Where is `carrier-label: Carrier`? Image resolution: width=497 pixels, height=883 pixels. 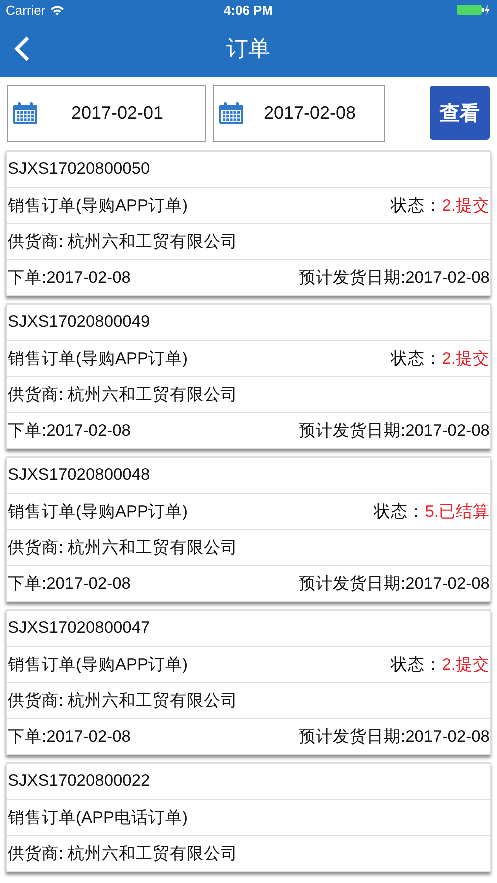 carrier-label: Carrier is located at coordinates (26, 10).